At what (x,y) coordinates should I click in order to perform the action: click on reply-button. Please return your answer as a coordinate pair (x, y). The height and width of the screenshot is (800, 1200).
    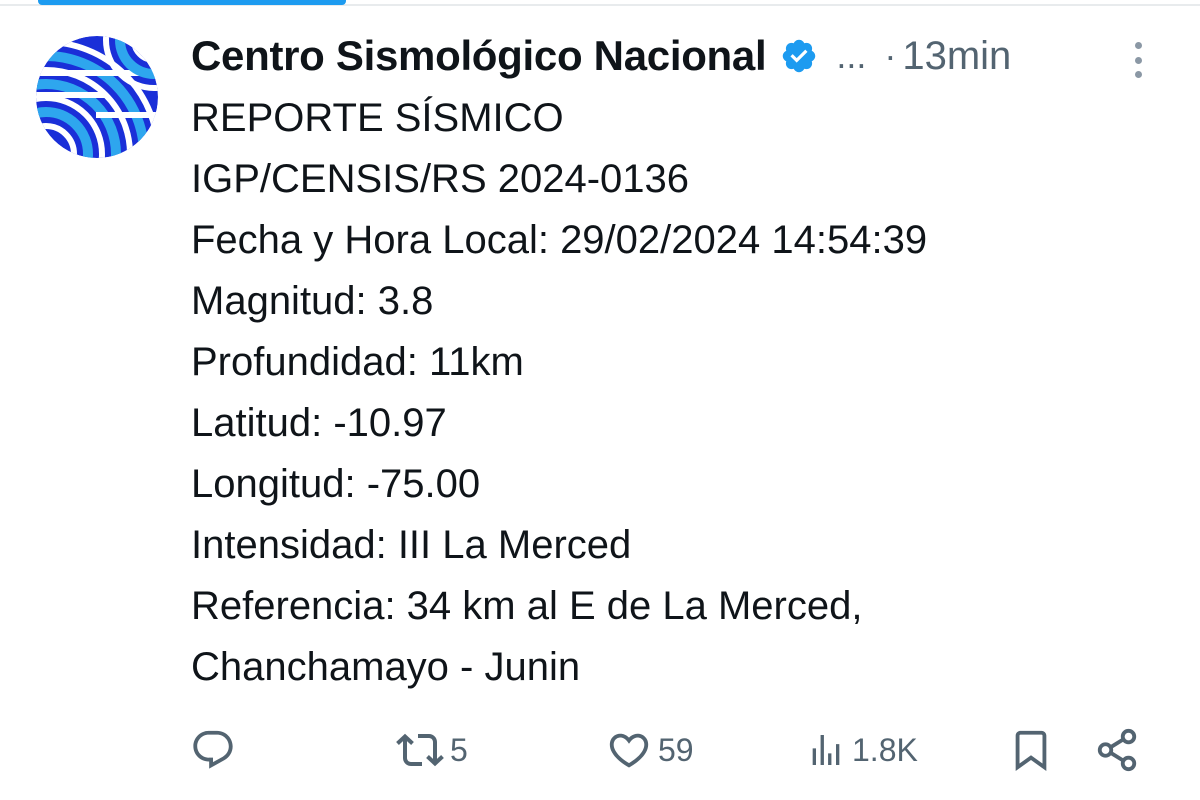
    Looking at the image, I should click on (216, 750).